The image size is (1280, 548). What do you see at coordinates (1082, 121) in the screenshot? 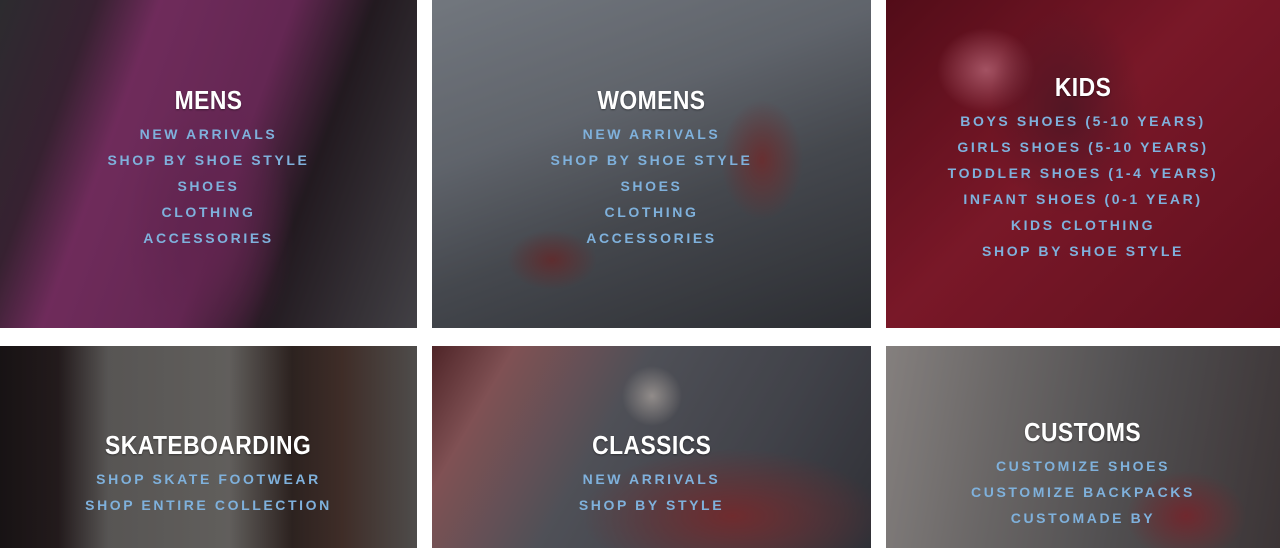
I see `kids-link-boys-shoes: BOYS SHOES (5-10 YEARS)` at bounding box center [1082, 121].